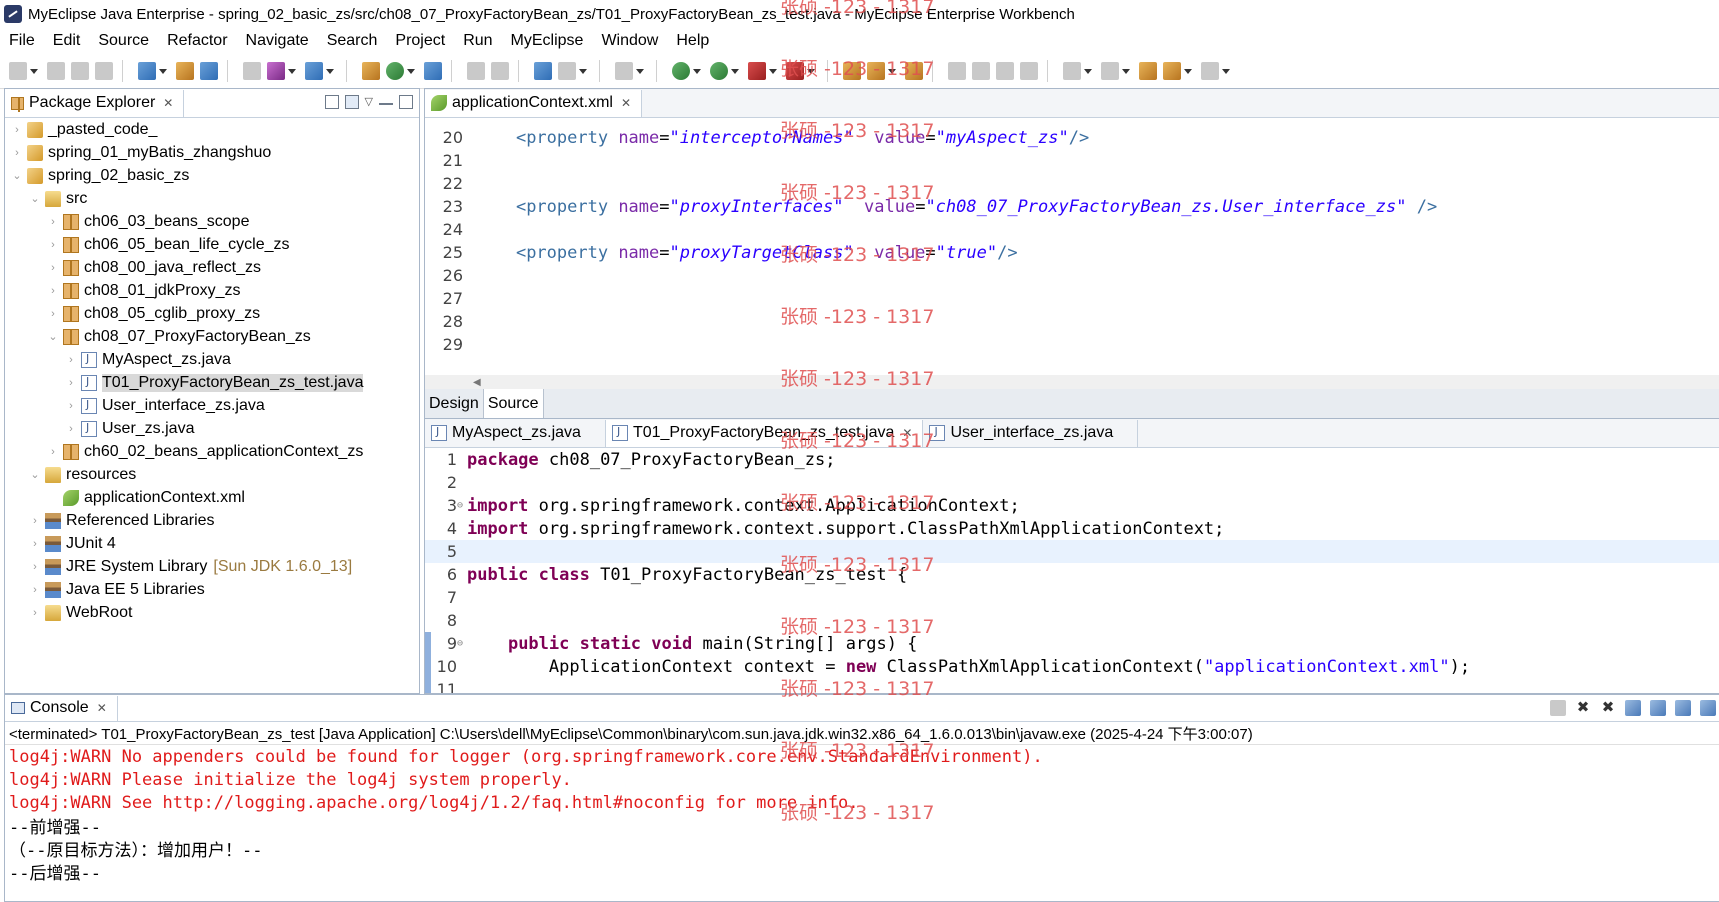 This screenshot has height=902, width=1719. I want to click on highlight-icon, so click(981, 71).